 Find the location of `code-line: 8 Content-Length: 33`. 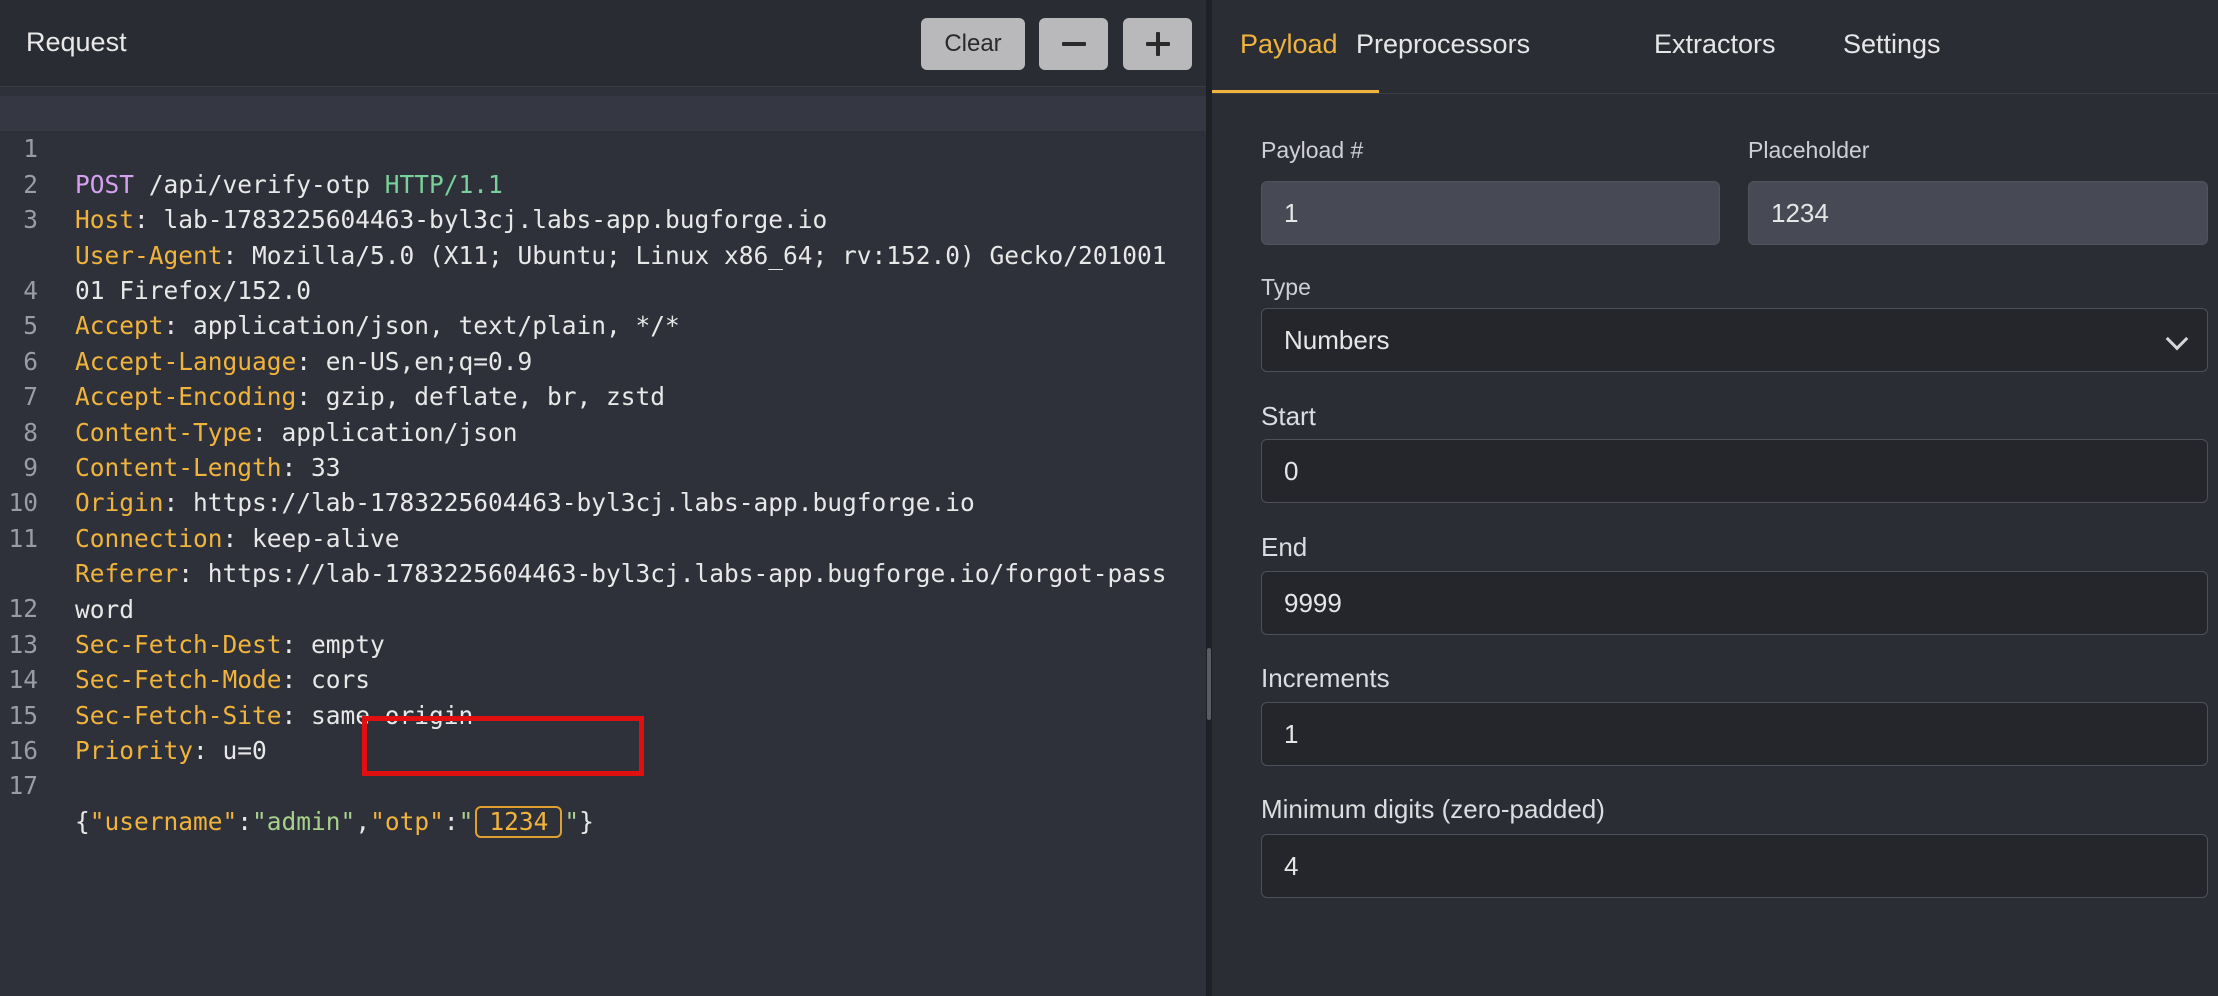

code-line: 8 Content-Length: 33 is located at coordinates (603, 430).